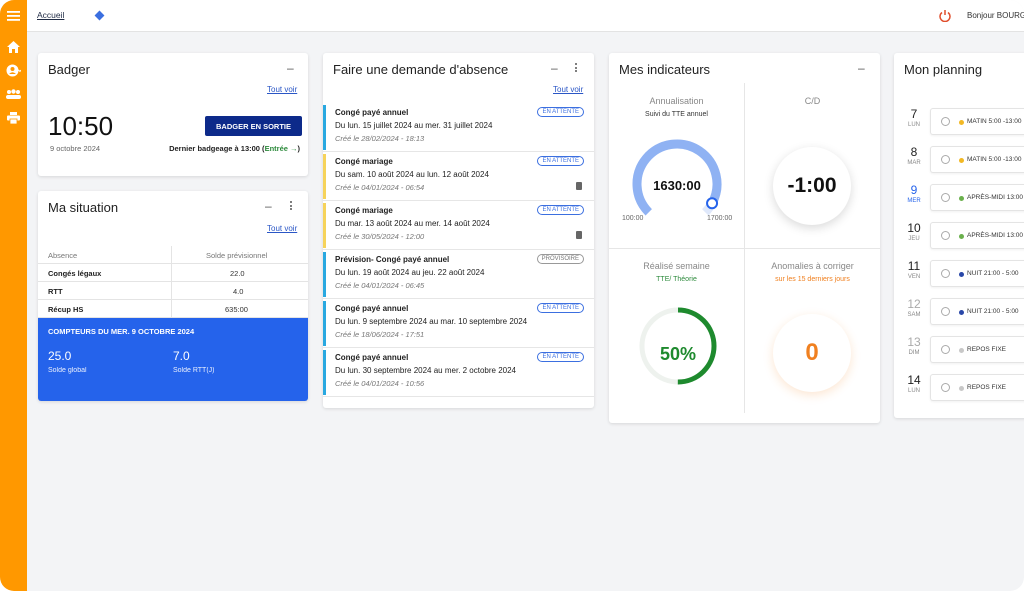  Describe the element at coordinates (173, 255) in the screenshot. I see `situation-table-header: Absence Solde prévisionnel` at that location.